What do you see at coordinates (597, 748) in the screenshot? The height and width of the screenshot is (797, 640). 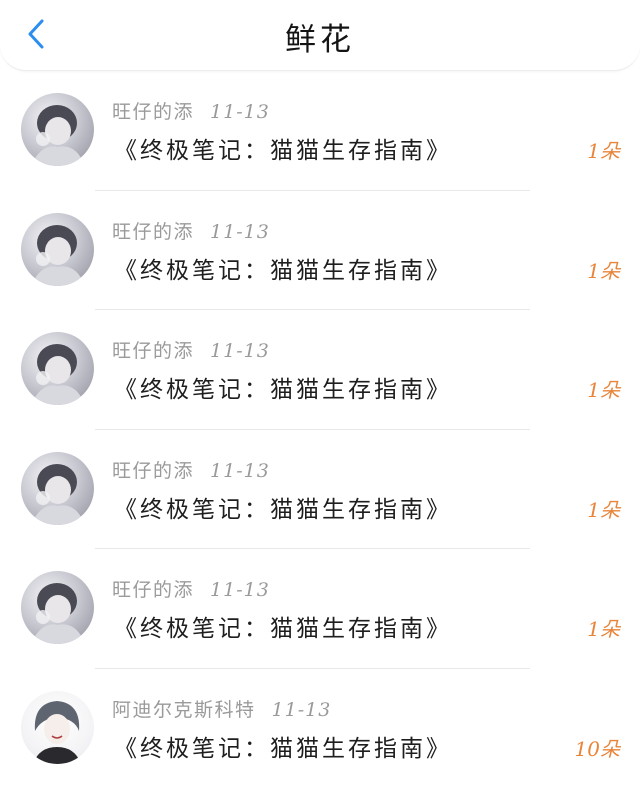 I see `flower-count: 10朵` at bounding box center [597, 748].